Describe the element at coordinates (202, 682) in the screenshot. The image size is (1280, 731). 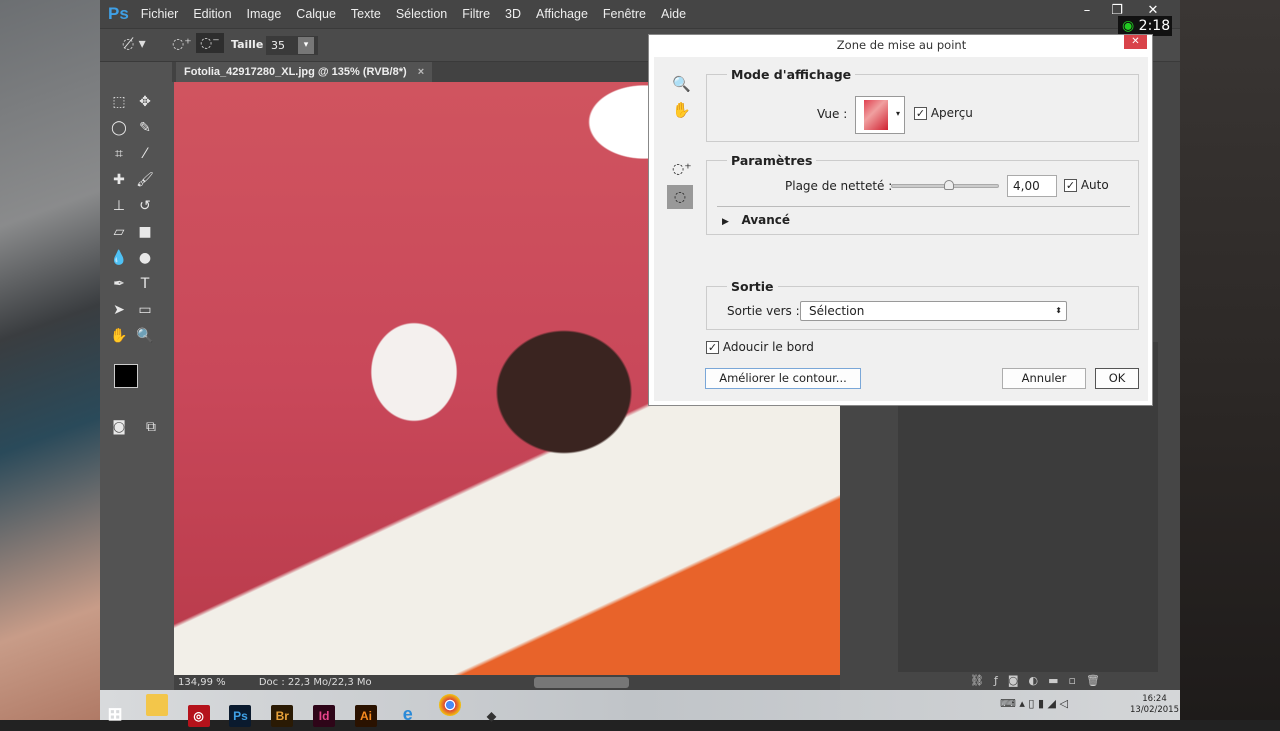
I see `zoom-level: 134,99 %` at that location.